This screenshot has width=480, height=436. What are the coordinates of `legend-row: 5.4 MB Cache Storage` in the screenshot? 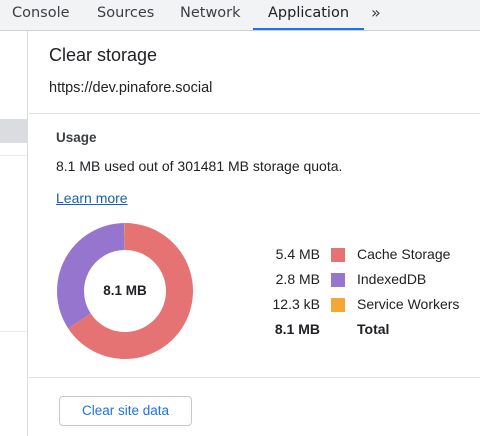 It's located at (367, 256).